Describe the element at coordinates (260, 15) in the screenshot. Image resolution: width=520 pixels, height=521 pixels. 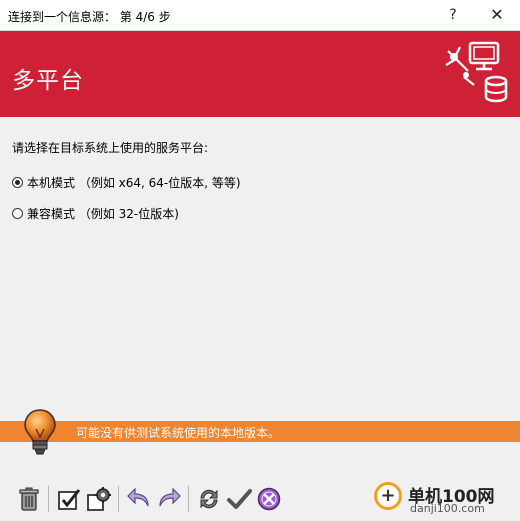
I see `title-bar: 连接到一个信息源： 第 4/6 步 ? ✕` at that location.